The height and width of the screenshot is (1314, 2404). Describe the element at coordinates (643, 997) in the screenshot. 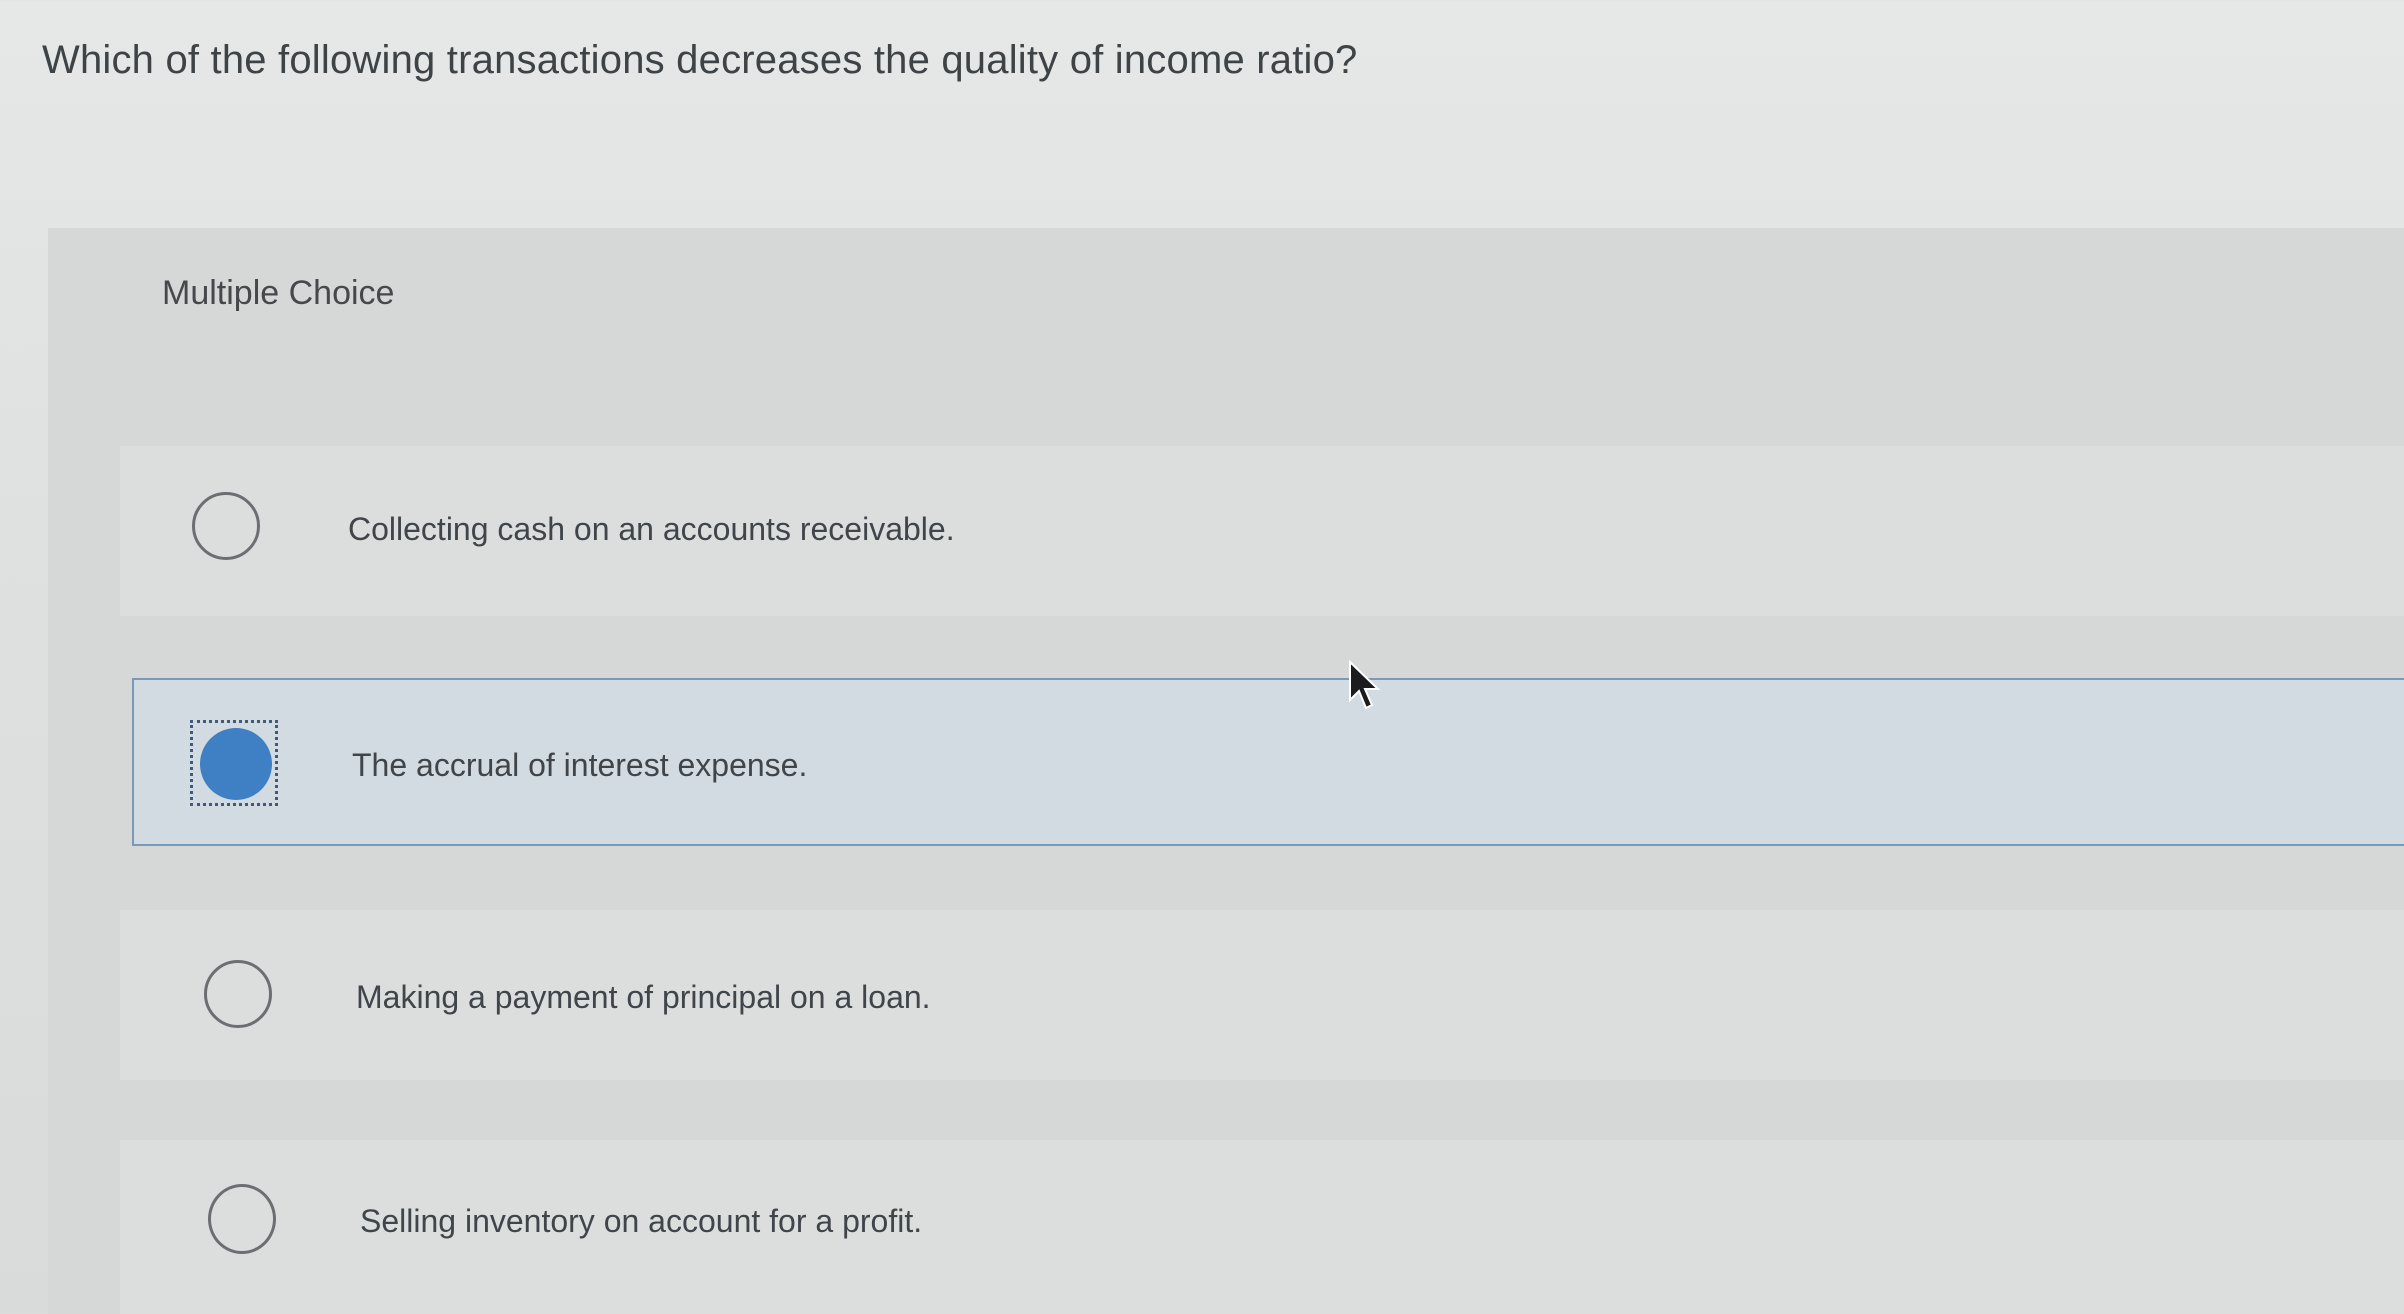

I see `choice-label: Making a payment of principal on a loan.` at that location.